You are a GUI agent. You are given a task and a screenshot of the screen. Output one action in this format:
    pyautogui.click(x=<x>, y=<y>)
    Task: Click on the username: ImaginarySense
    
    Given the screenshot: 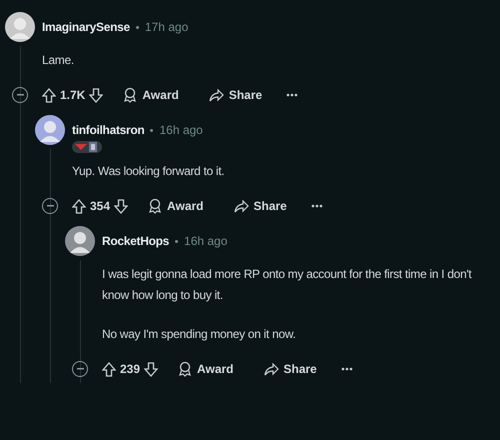 What is the action you would take?
    pyautogui.click(x=86, y=27)
    